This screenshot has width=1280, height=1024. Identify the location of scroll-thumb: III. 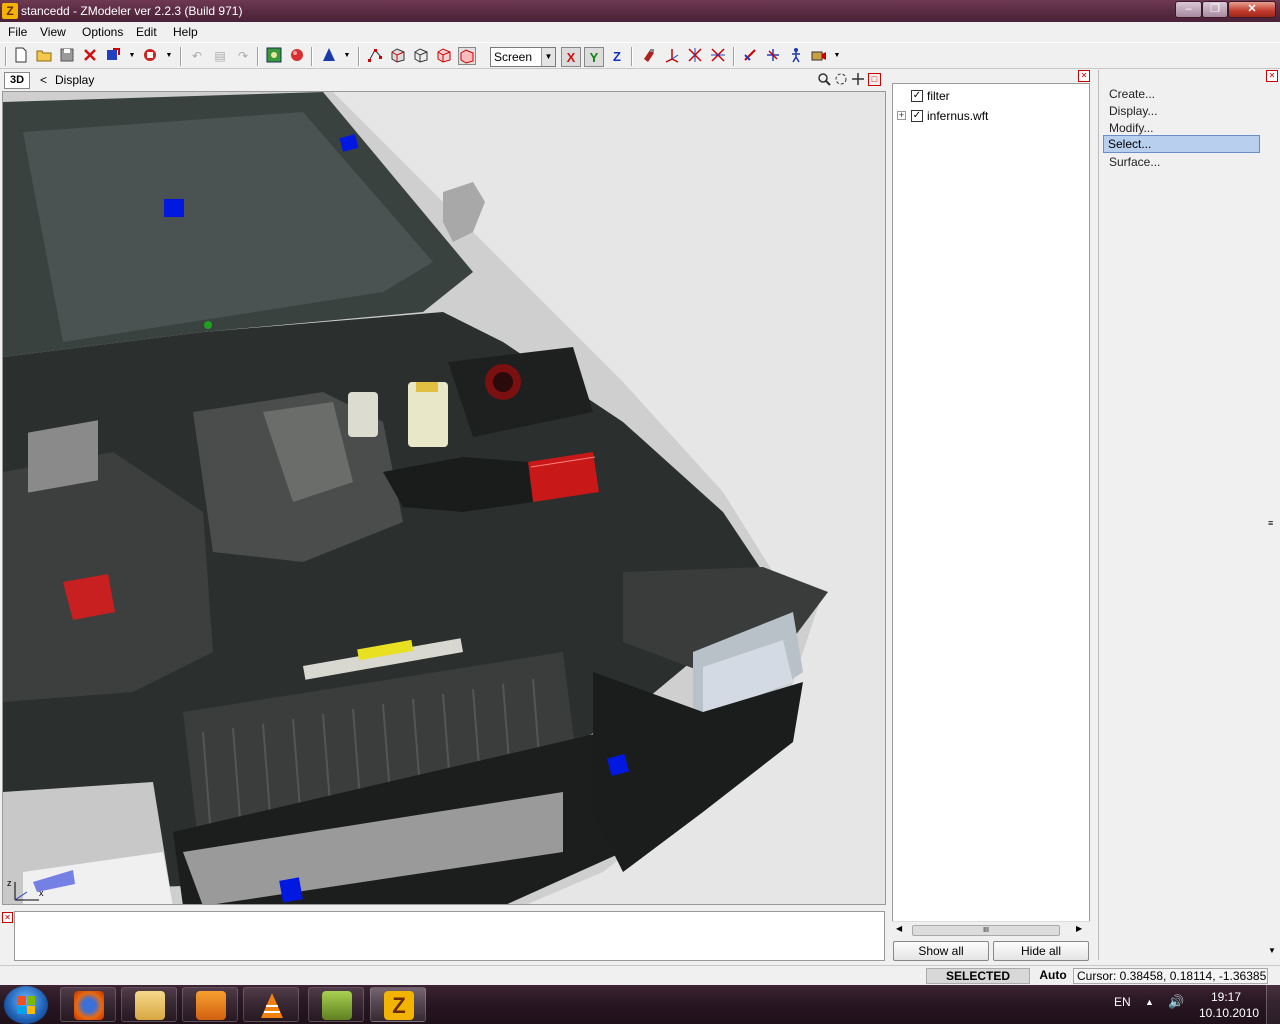
(986, 930).